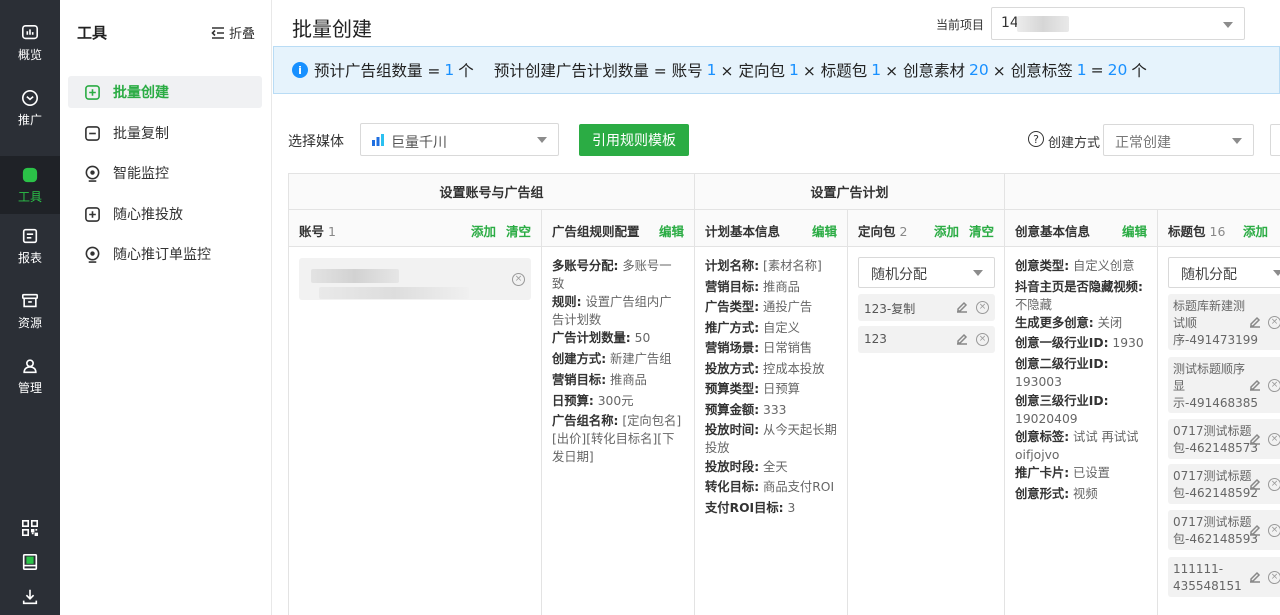  Describe the element at coordinates (1209, 275) in the screenshot. I see `title-assign-value: 随机分配` at that location.